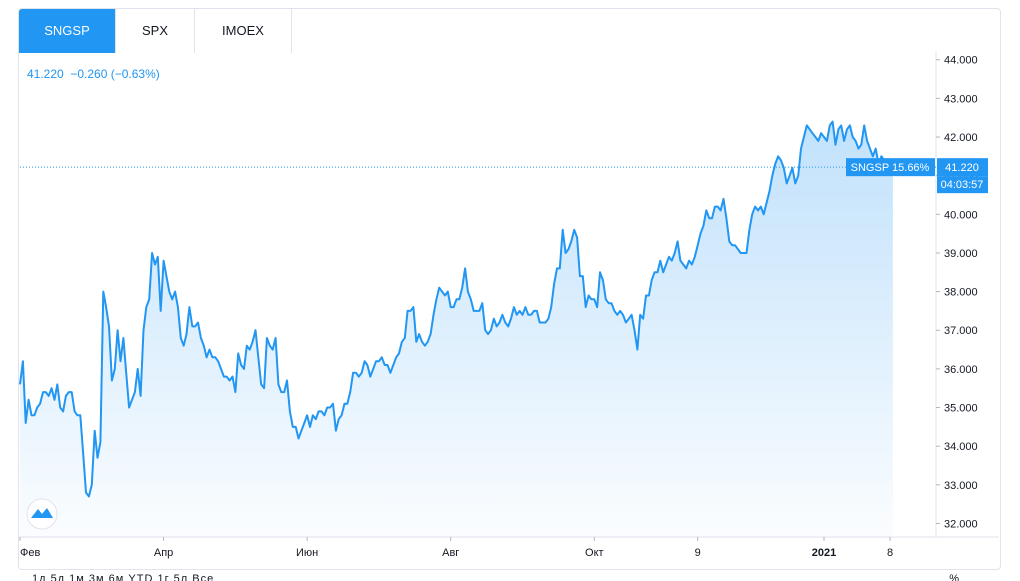 Image resolution: width=1020 pixels, height=581 pixels. Describe the element at coordinates (961, 331) in the screenshot. I see `y-tick-label: 37.000` at that location.